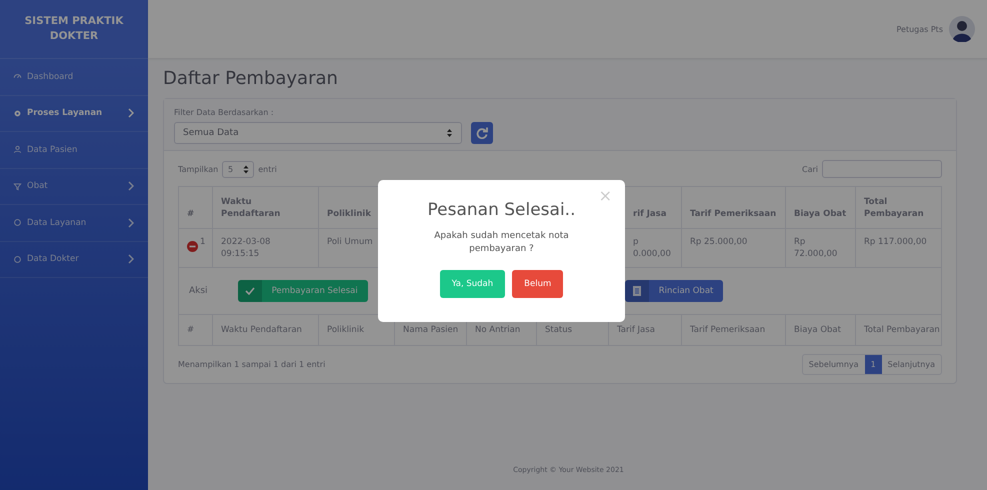  What do you see at coordinates (833, 364) in the screenshot?
I see `previous-link: Sebelumnya` at bounding box center [833, 364].